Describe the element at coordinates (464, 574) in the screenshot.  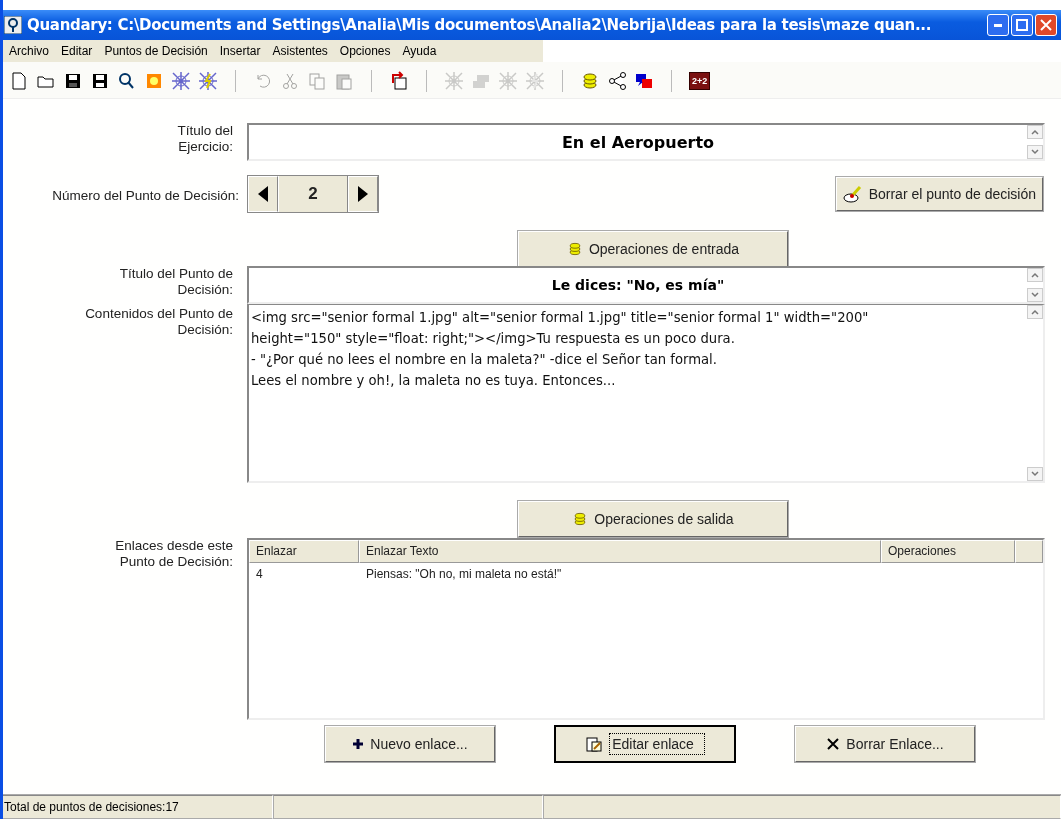
I see `table-cell: Piensas: "Oh no, mi maleta no está!"` at that location.